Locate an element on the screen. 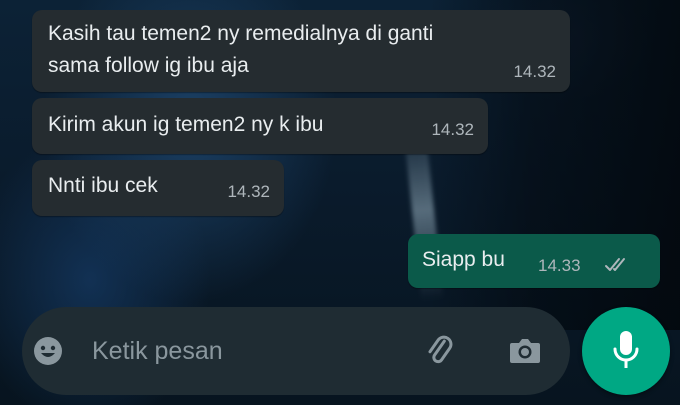 Image resolution: width=680 pixels, height=405 pixels. message-bubble-incoming: Nnti ibu cek 14.32 is located at coordinates (158, 188).